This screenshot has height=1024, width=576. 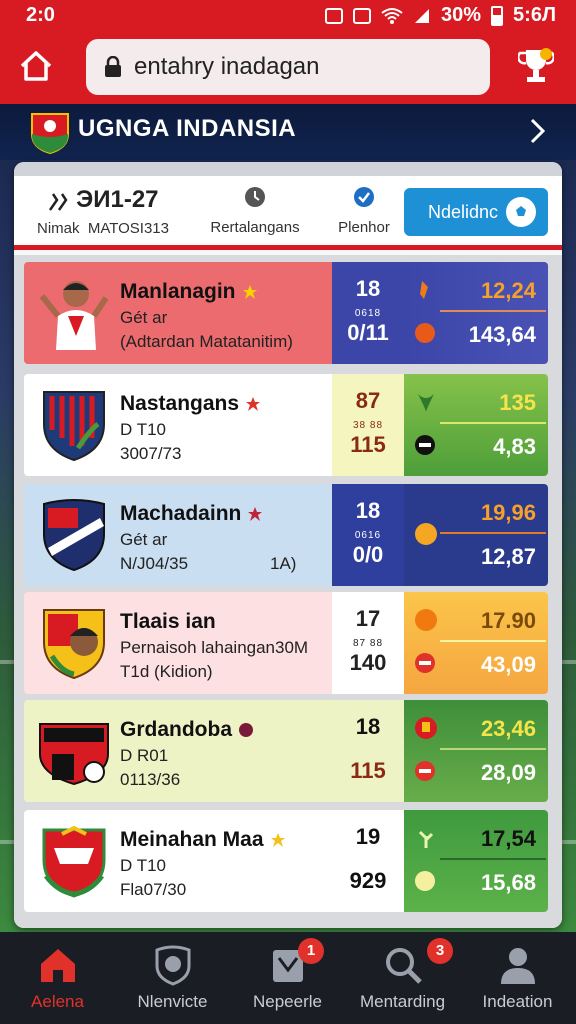 I want to click on tab-news: 1 Nepeerle, so click(x=287, y=978).